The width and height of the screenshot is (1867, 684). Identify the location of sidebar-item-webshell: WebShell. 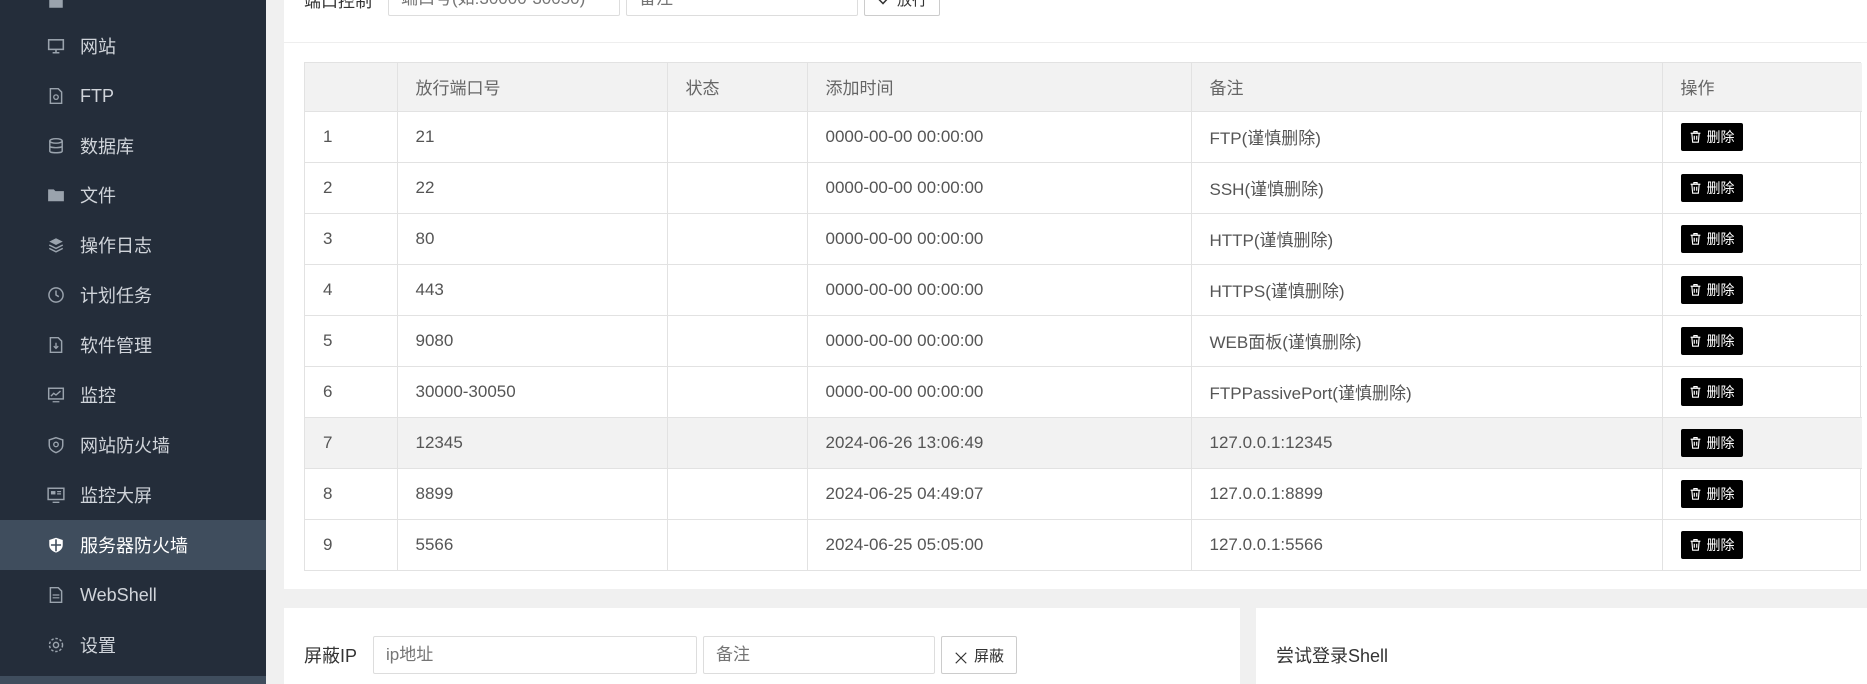
(133, 595).